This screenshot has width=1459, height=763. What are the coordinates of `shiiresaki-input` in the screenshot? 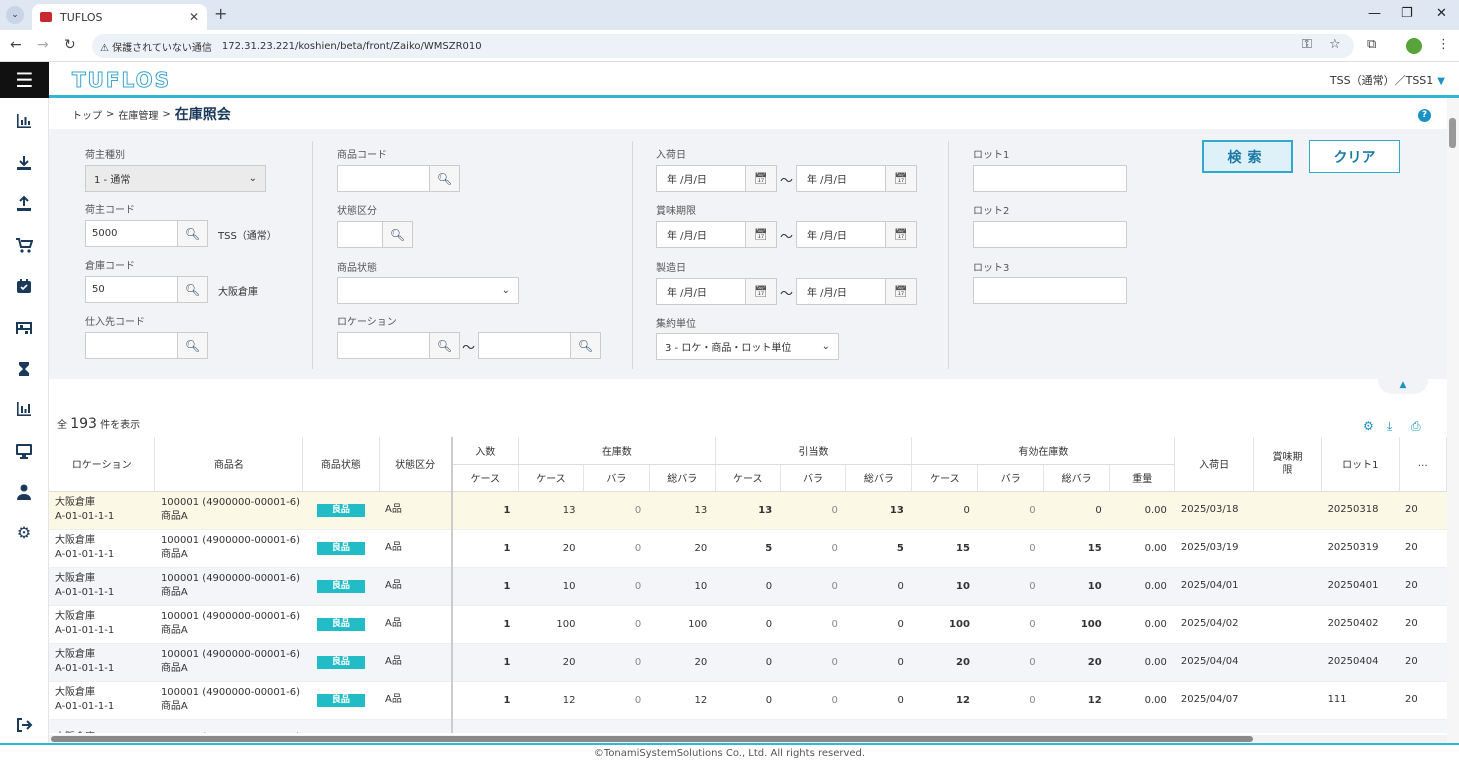 It's located at (131, 345).